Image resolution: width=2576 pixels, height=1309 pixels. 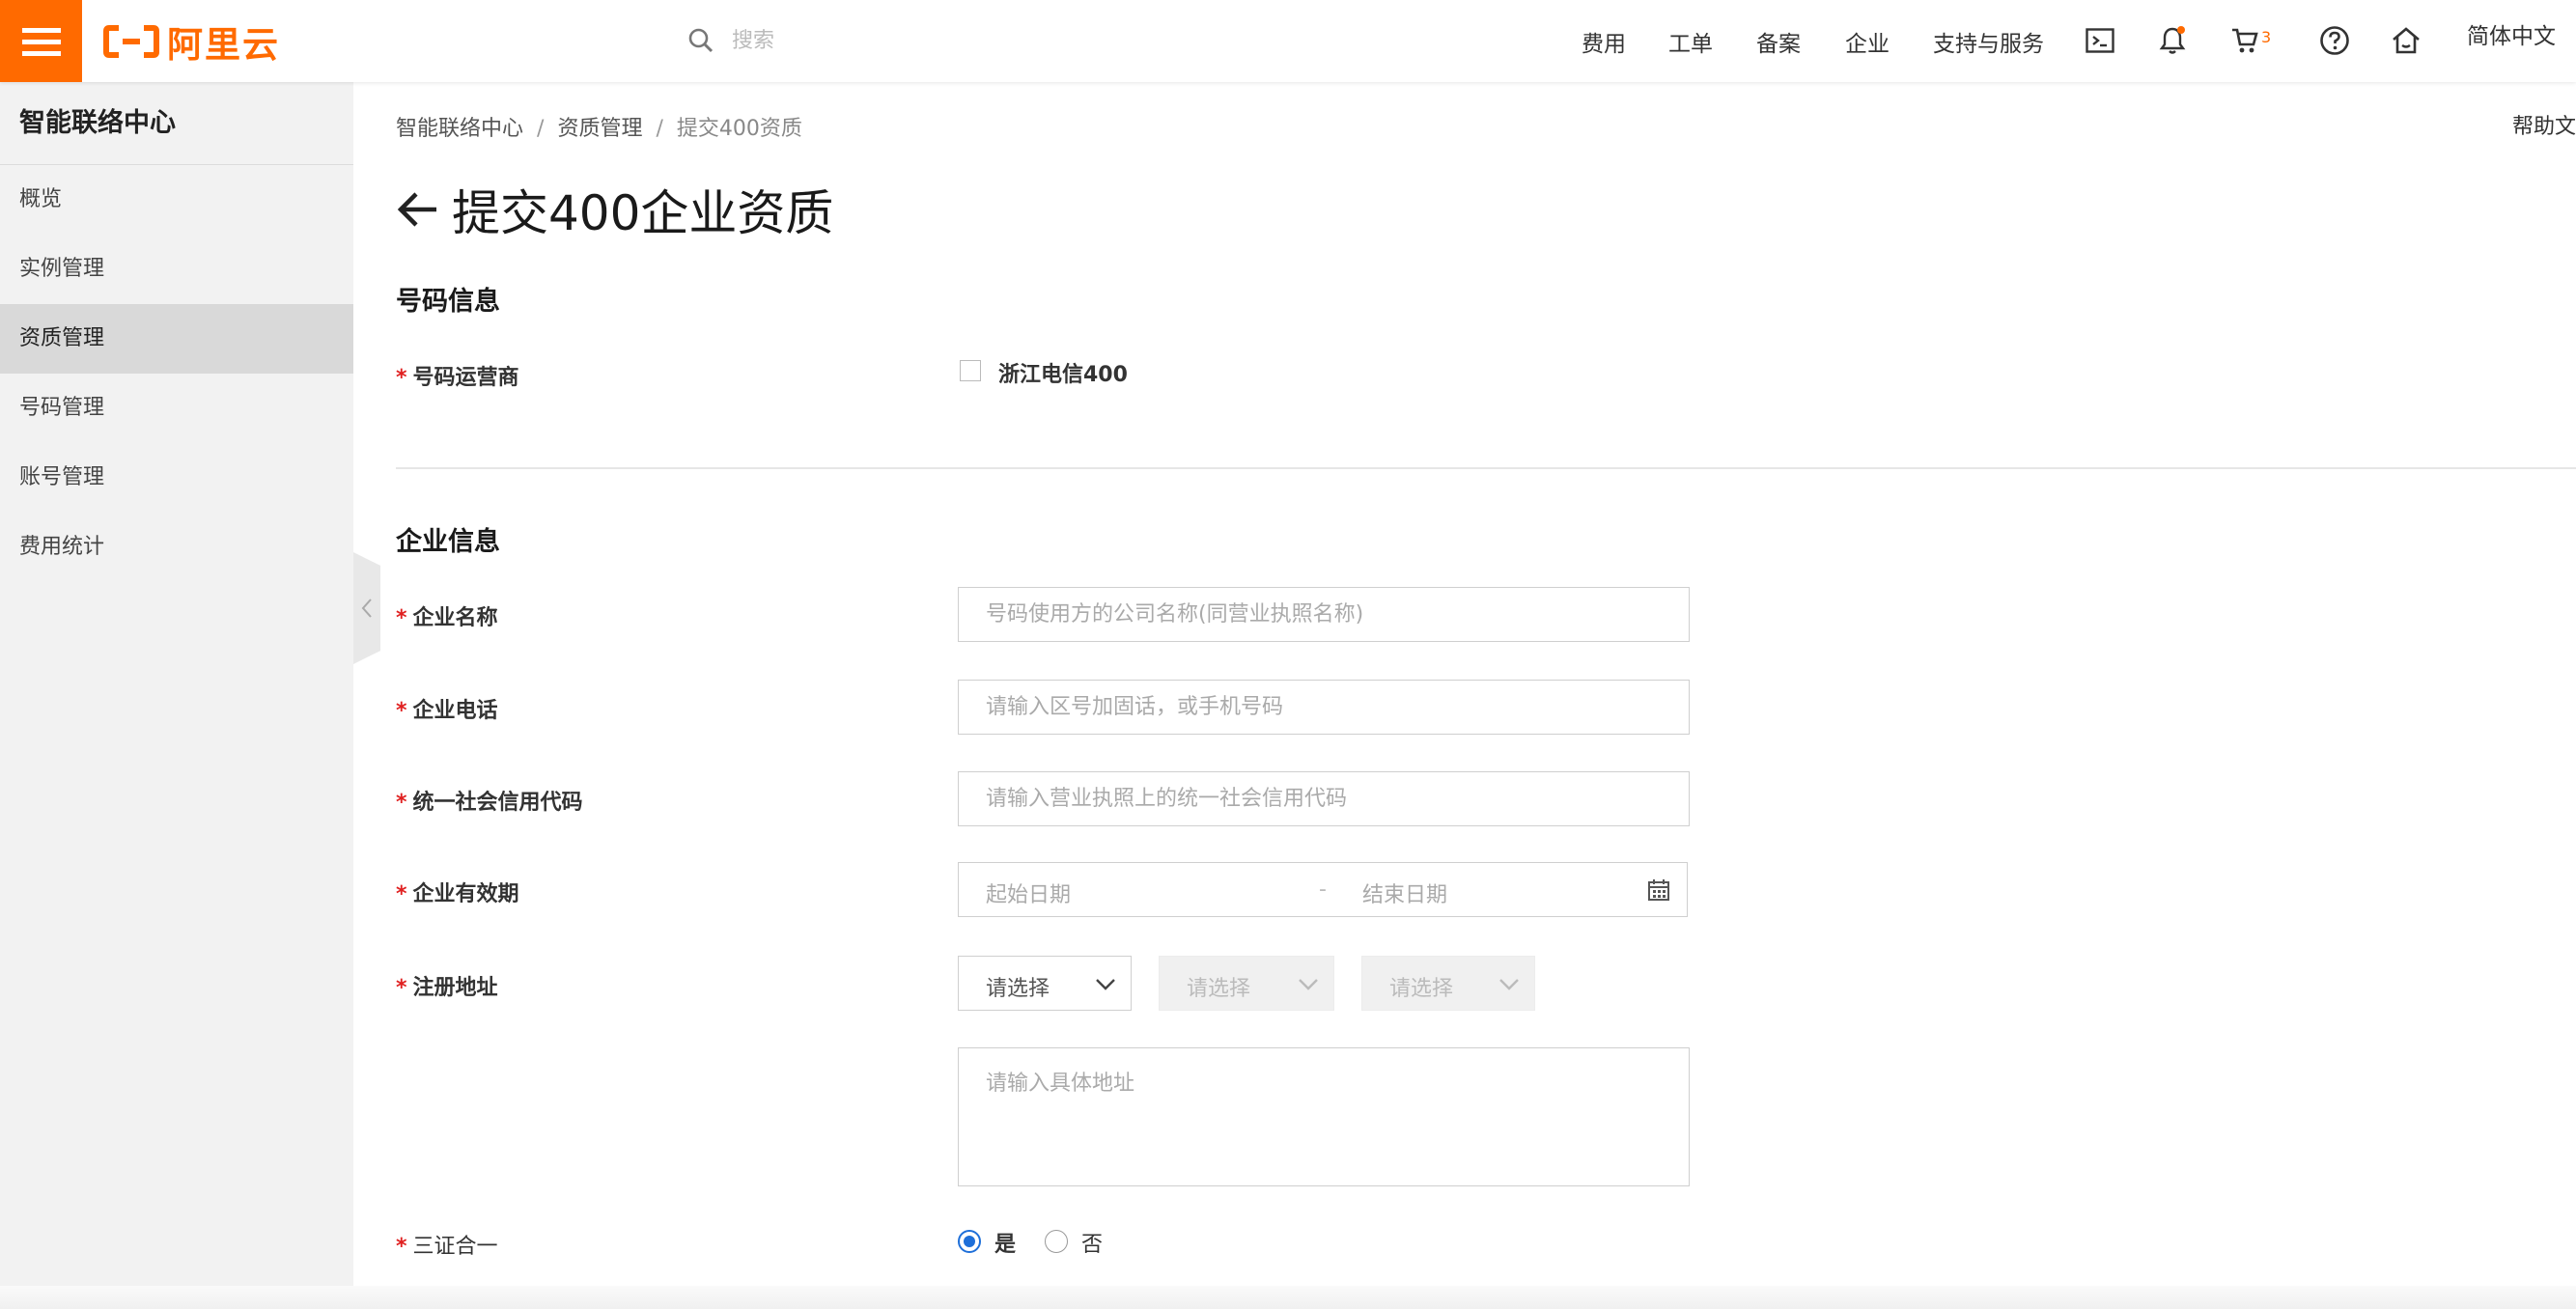 I want to click on label-text: 企业电话, so click(x=455, y=711).